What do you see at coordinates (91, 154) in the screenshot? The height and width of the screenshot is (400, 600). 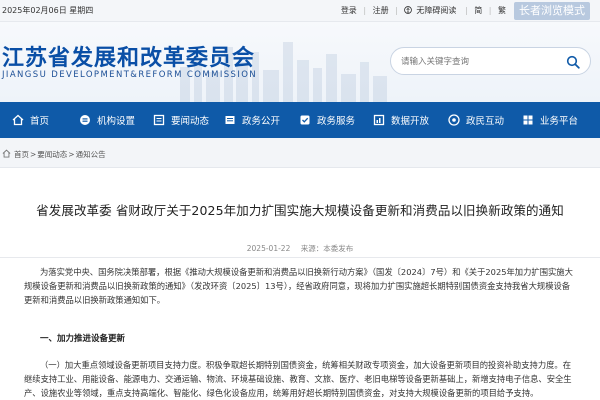 I see `breadcrumb-item: 通知公告` at bounding box center [91, 154].